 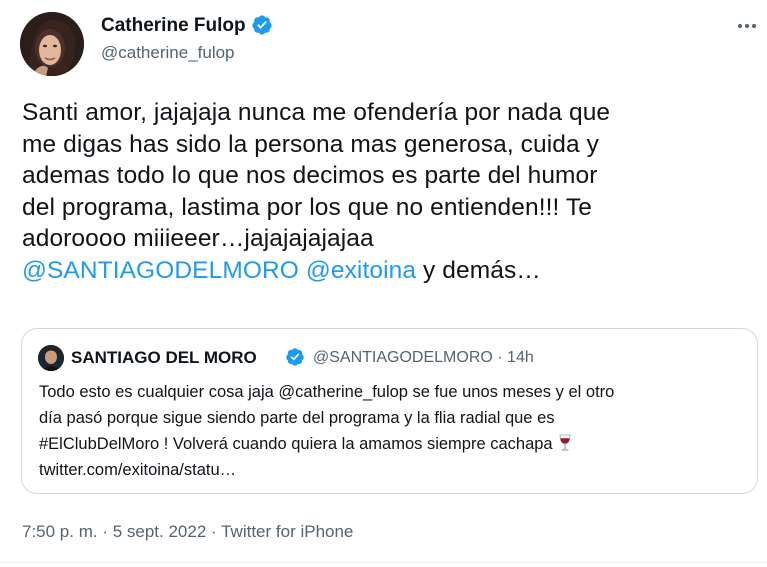 I want to click on verified-badge-icon, so click(x=262, y=25).